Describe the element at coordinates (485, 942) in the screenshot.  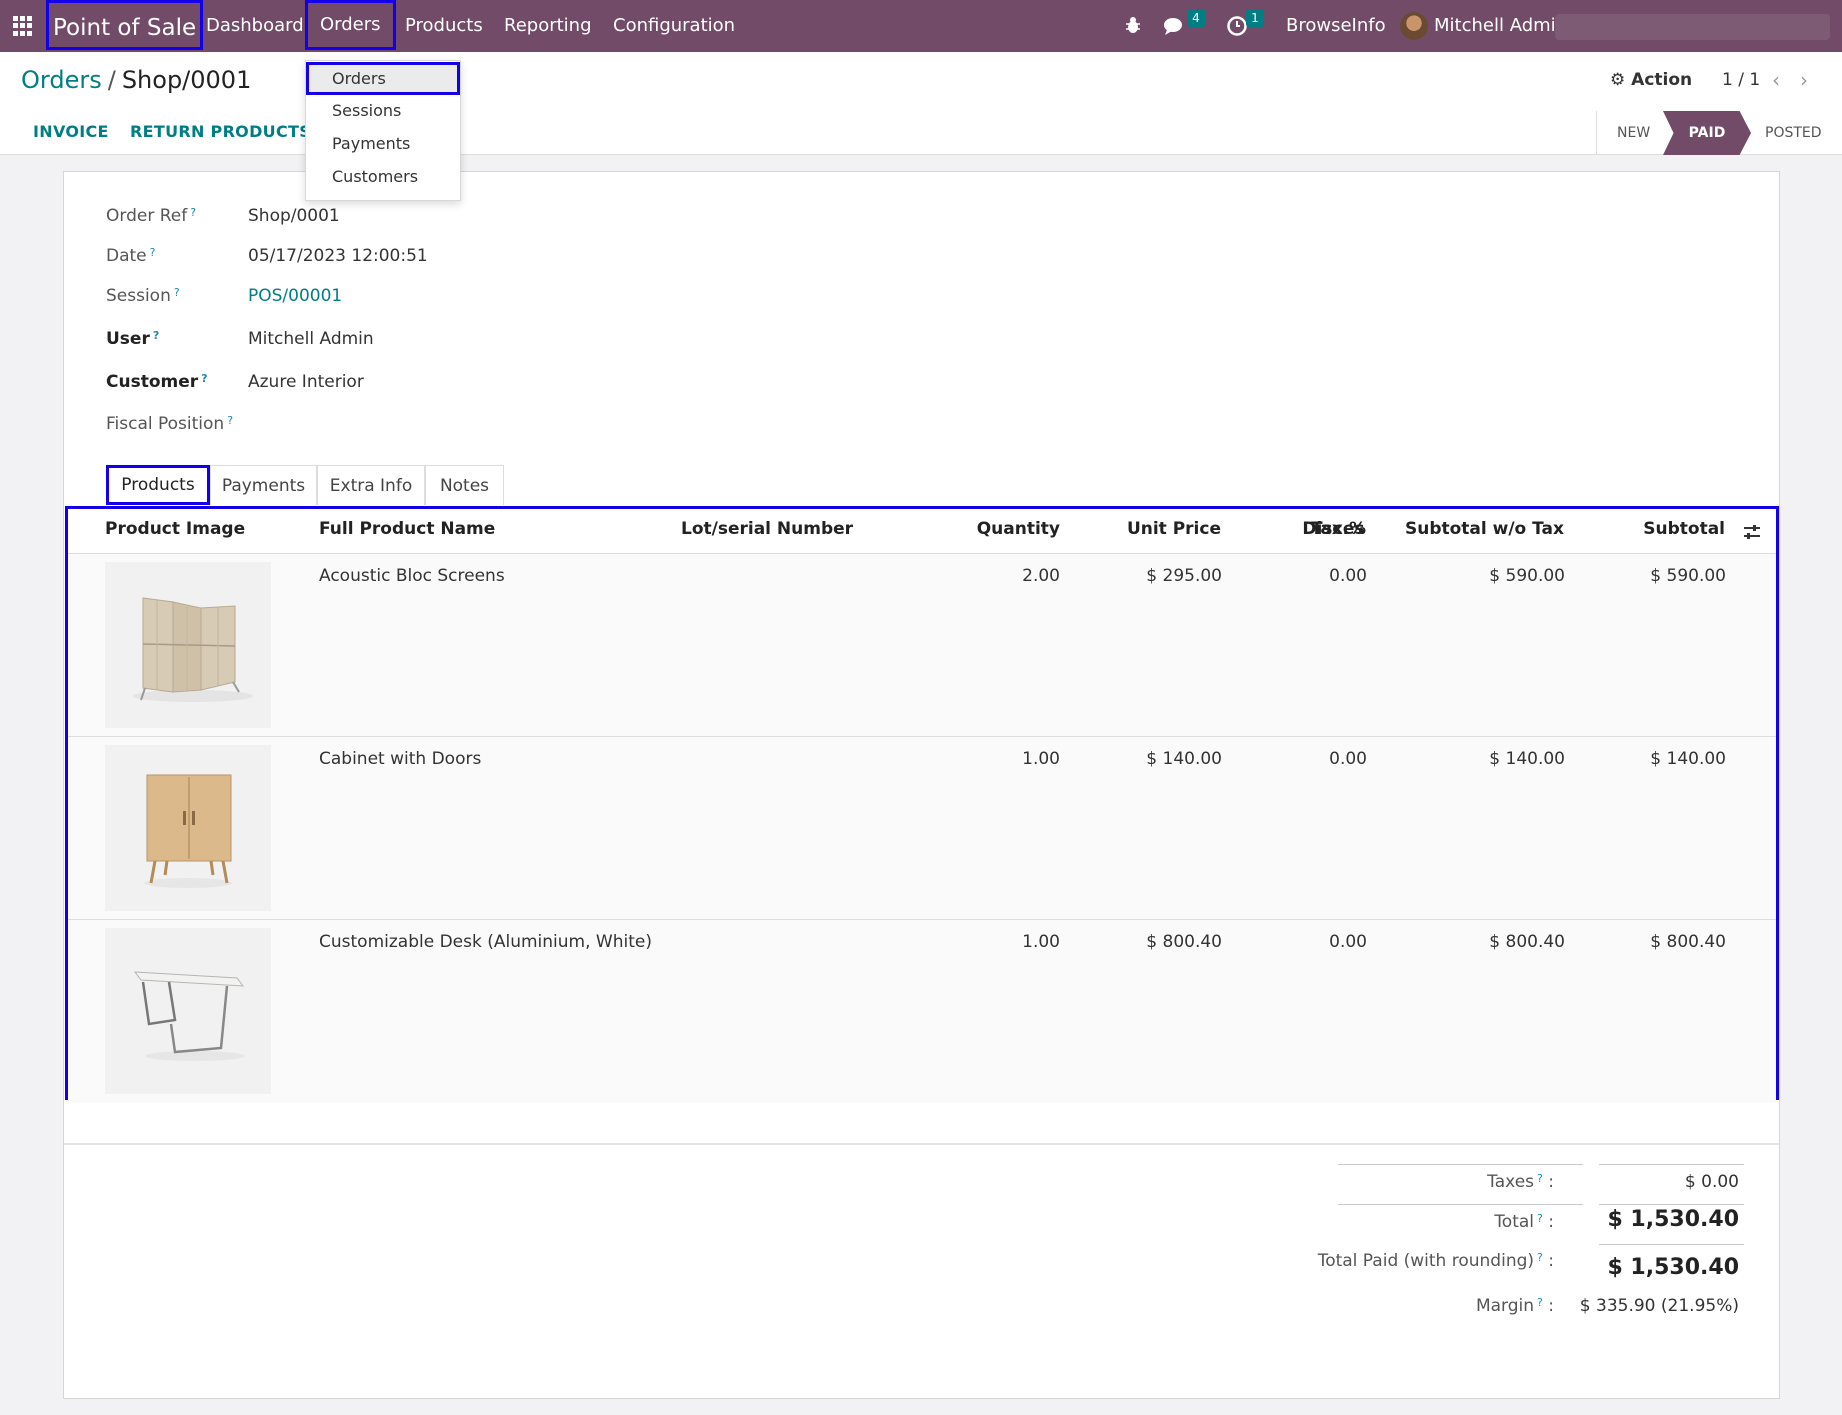
I see `product-name-cell: Customizable Desk (Aluminium, White)` at that location.